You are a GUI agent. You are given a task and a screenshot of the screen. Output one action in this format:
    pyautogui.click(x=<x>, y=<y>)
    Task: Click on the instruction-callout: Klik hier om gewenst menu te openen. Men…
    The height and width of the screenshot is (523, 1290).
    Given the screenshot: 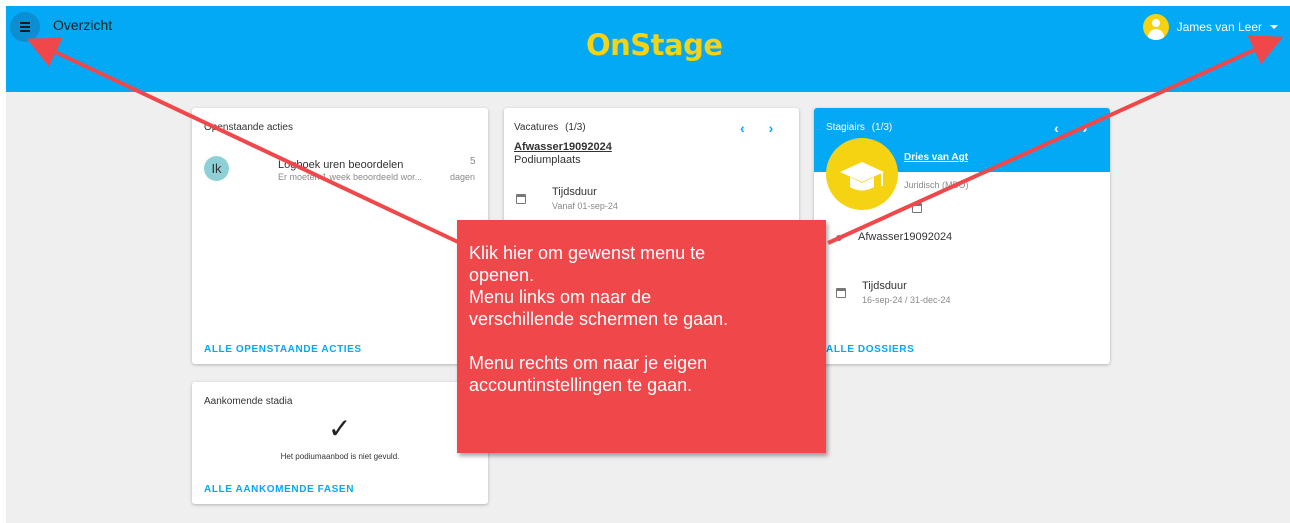 What is the action you would take?
    pyautogui.click(x=641, y=336)
    